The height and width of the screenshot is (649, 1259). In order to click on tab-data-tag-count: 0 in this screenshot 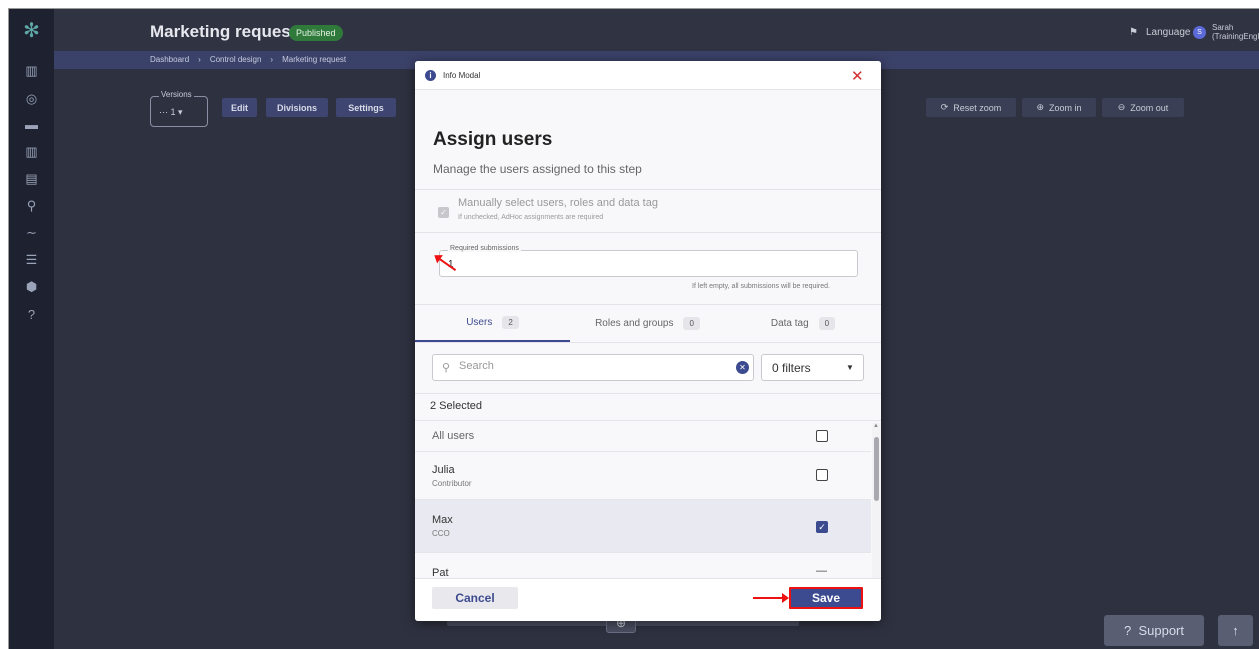, I will do `click(827, 323)`.